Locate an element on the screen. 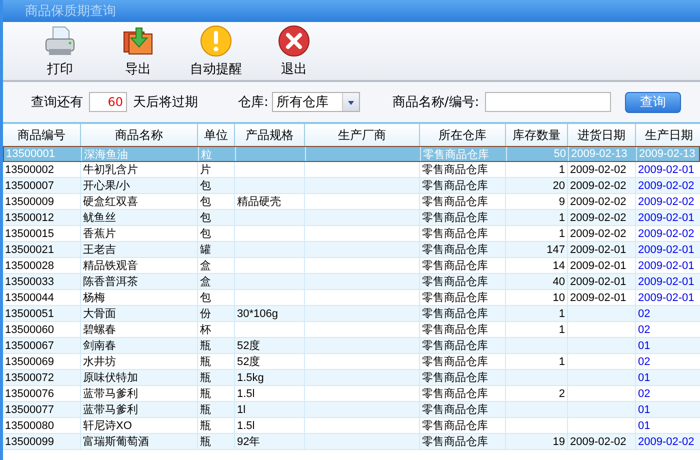 The image size is (700, 460). table-cell-text: 碧螺春 is located at coordinates (99, 329).